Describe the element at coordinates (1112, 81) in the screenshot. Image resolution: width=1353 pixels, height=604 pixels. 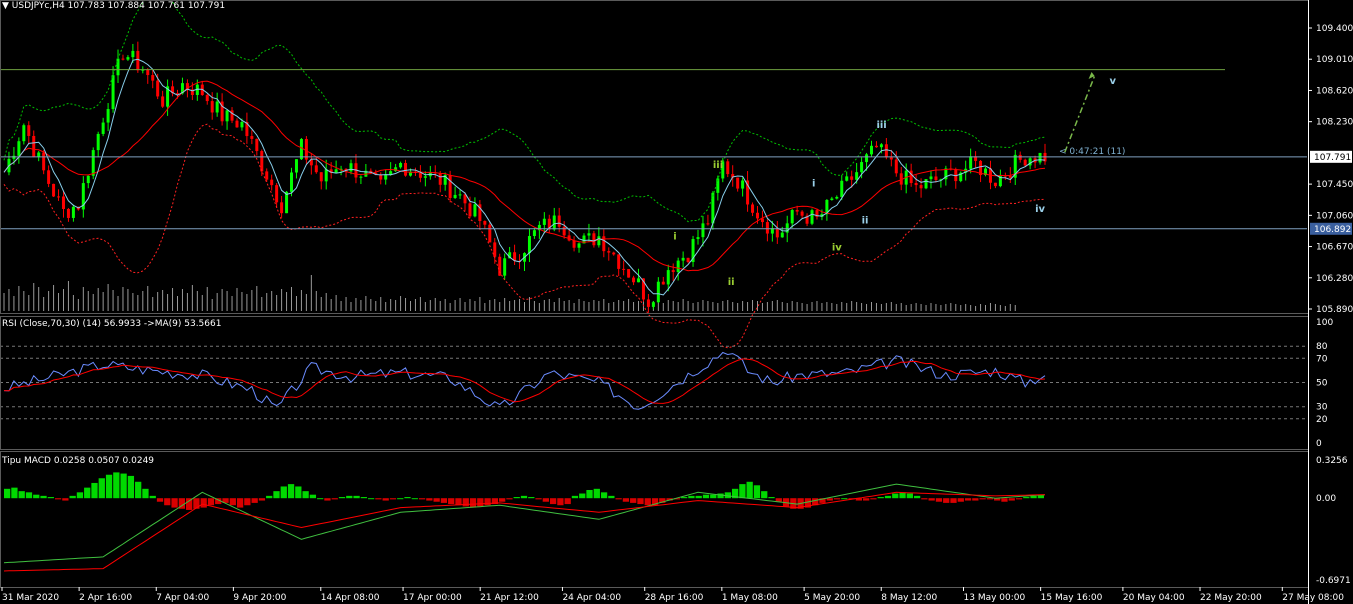
I see `wave-label: v` at that location.